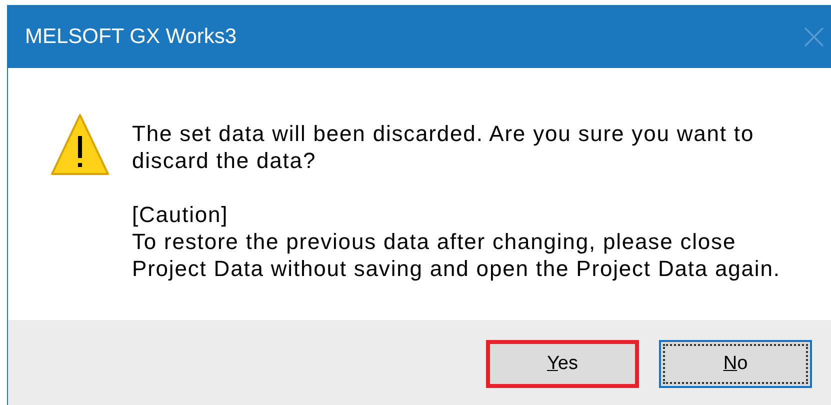  What do you see at coordinates (131, 37) in the screenshot?
I see `window-title: MELSOFT GX Works3` at bounding box center [131, 37].